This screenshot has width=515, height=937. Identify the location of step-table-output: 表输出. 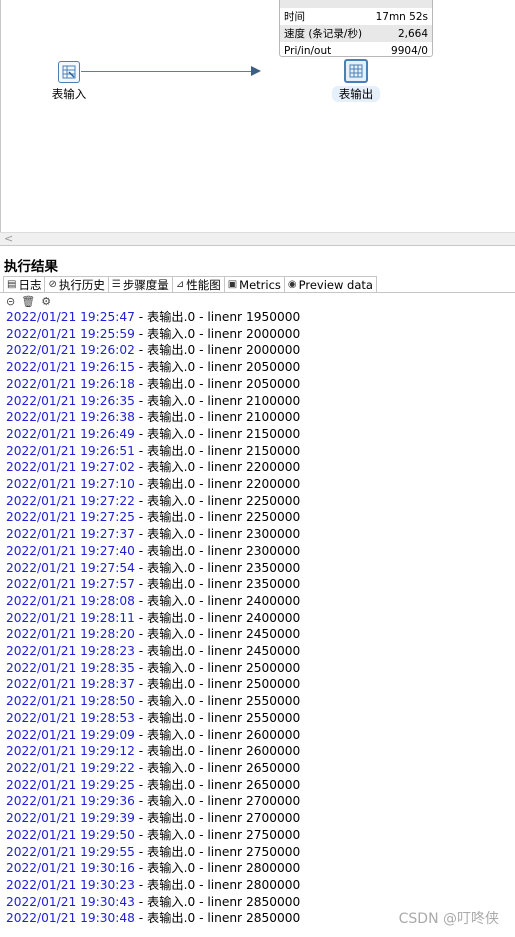
(356, 80).